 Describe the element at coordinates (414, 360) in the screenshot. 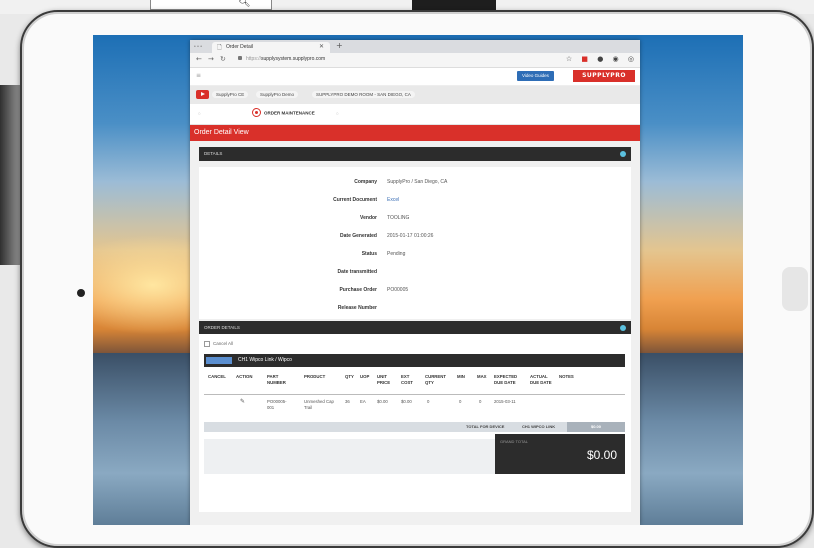

I see `group-bar: CH1 Wipco Link / Wipco` at that location.